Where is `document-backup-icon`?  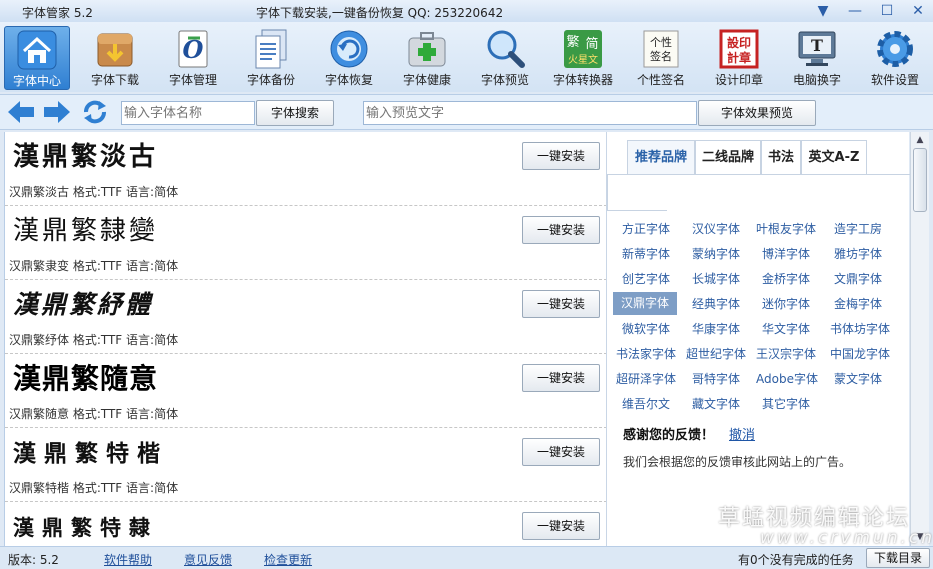 document-backup-icon is located at coordinates (271, 49).